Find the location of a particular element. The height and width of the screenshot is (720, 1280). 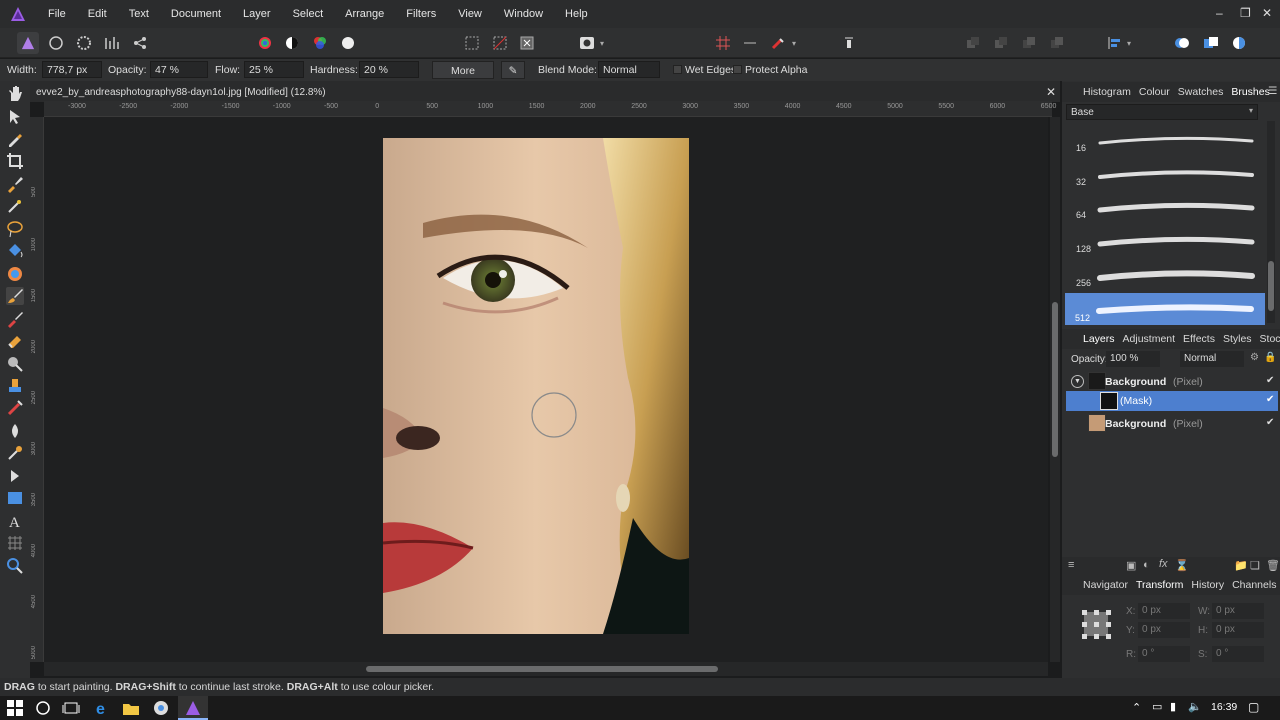

vertical-scroll-thumb is located at coordinates (1055, 379).